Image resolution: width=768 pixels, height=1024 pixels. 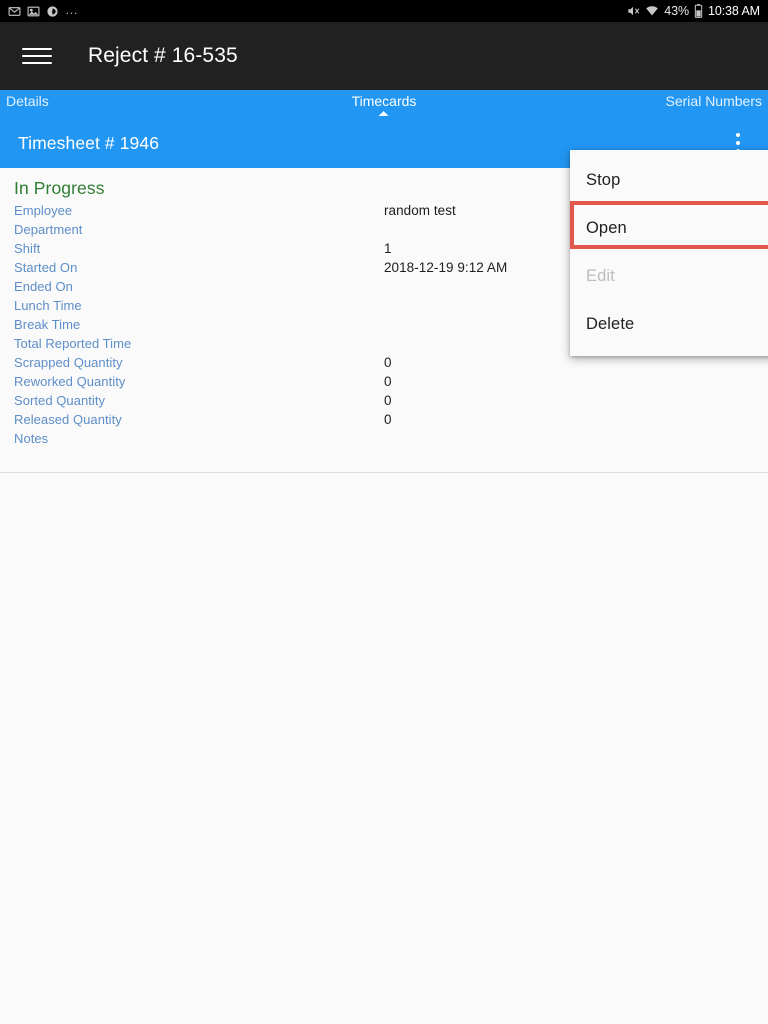 I want to click on detail-label: Started On, so click(x=46, y=267).